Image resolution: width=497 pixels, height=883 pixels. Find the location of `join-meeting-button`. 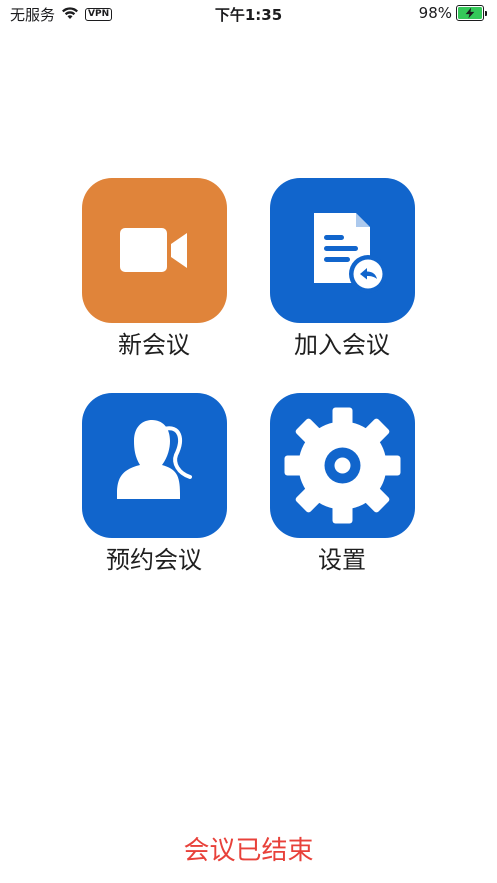

join-meeting-button is located at coordinates (342, 250).